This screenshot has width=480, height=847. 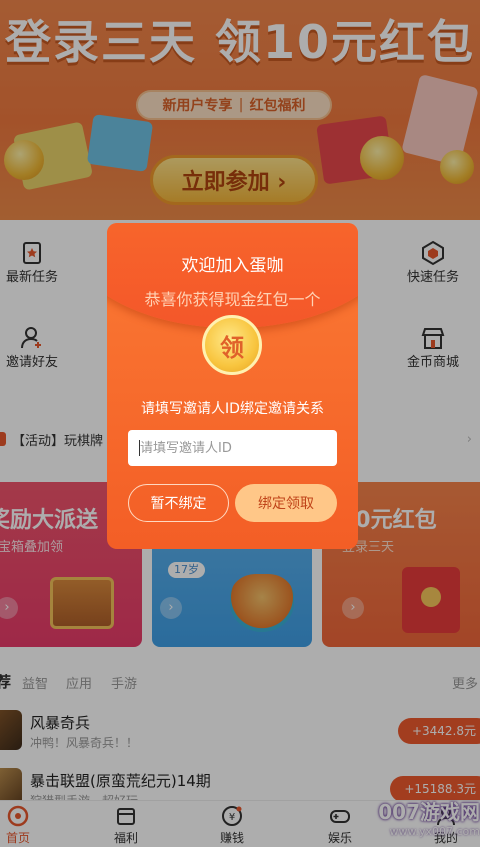 What do you see at coordinates (139, 448) in the screenshot?
I see `text-cursor` at bounding box center [139, 448].